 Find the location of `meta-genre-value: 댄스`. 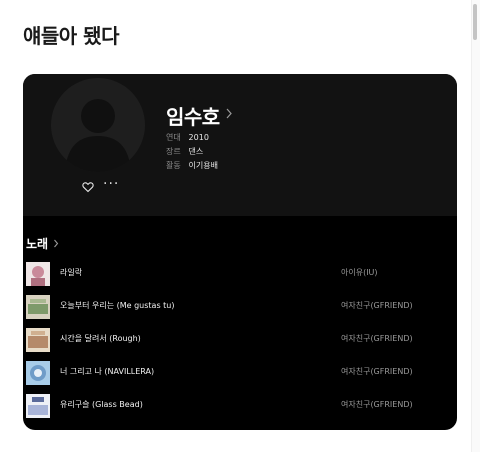

meta-genre-value: 댄스 is located at coordinates (196, 151).